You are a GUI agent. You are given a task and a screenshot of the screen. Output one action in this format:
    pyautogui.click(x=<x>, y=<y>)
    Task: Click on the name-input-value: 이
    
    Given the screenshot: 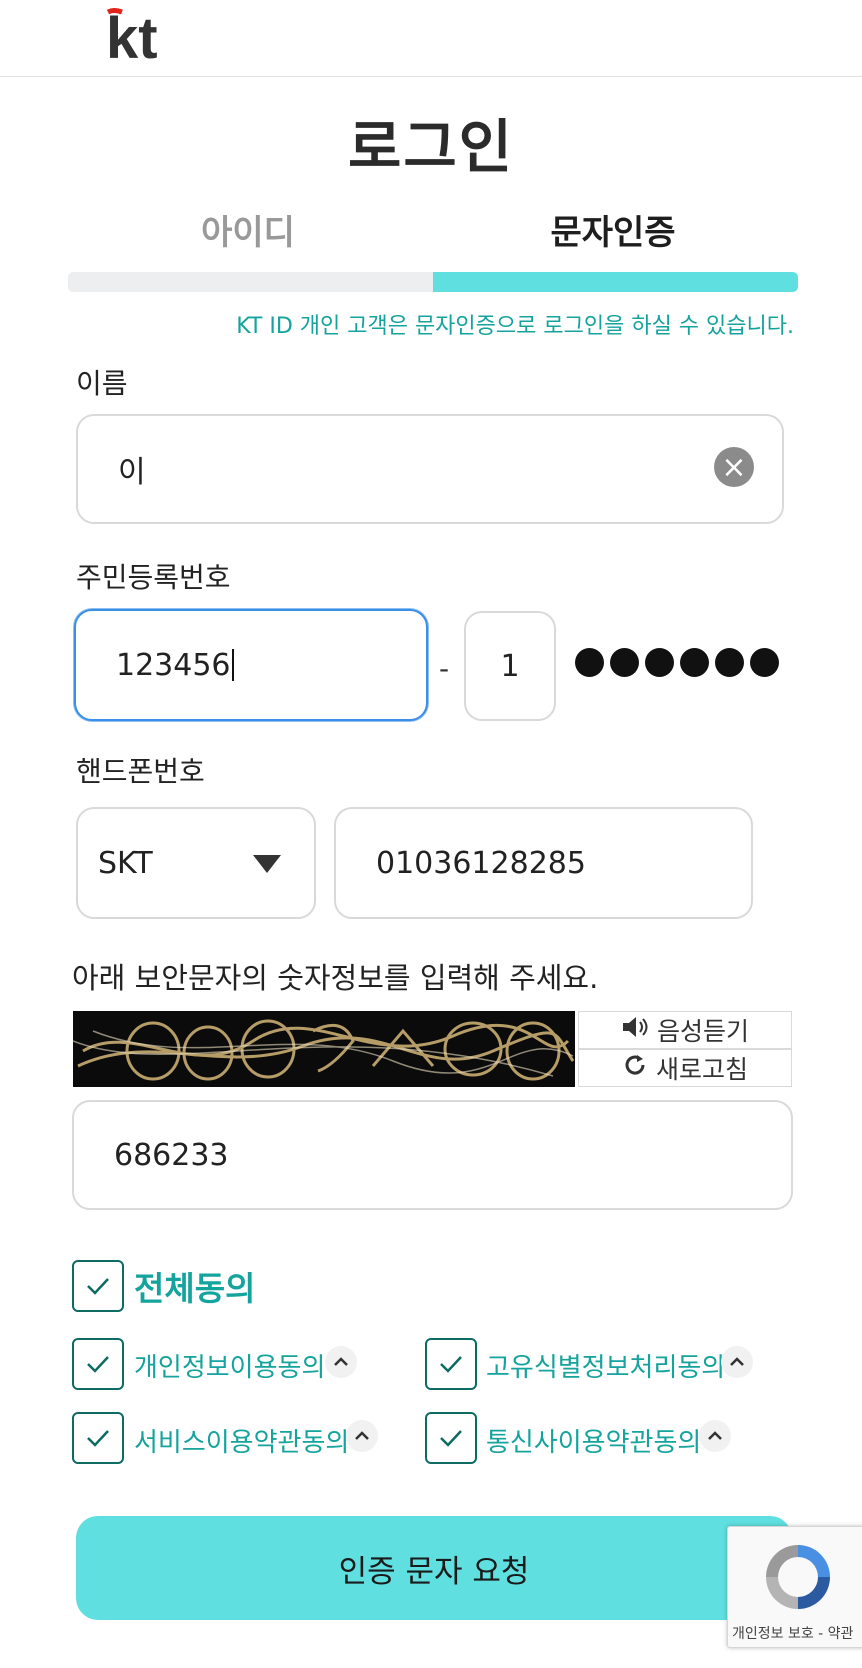 What is the action you would take?
    pyautogui.click(x=132, y=472)
    